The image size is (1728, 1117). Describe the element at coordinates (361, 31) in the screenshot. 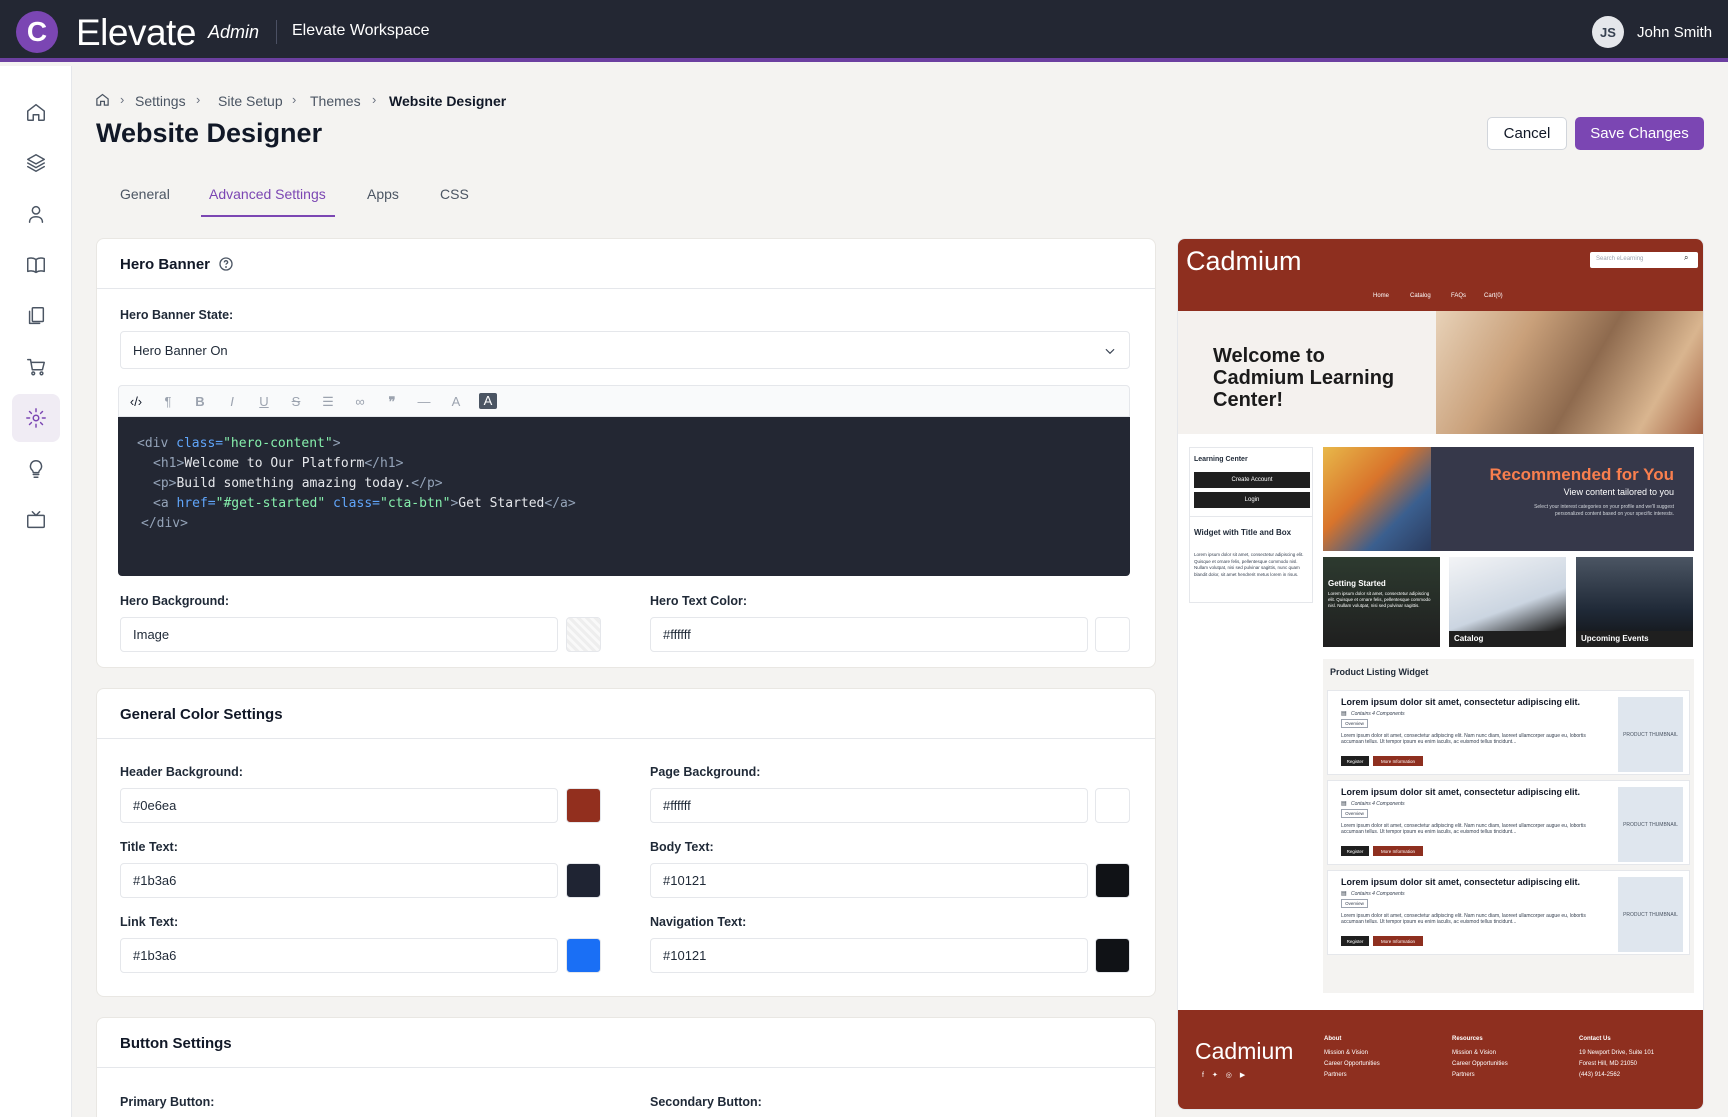

I see `workspace-name: Elevate Workspace` at that location.